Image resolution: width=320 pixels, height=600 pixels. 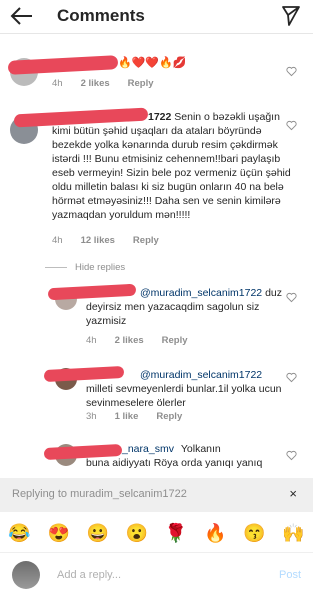 What do you see at coordinates (129, 340) in the screenshot?
I see `reply-likes: 2 likes` at bounding box center [129, 340].